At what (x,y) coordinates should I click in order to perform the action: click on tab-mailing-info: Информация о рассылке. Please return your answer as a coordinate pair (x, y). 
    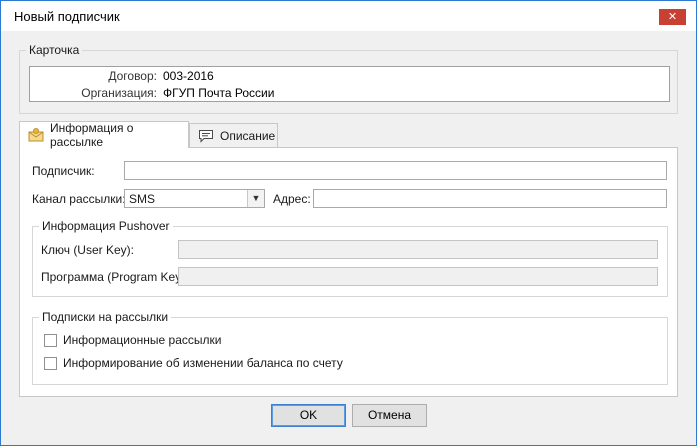
    Looking at the image, I should click on (104, 135).